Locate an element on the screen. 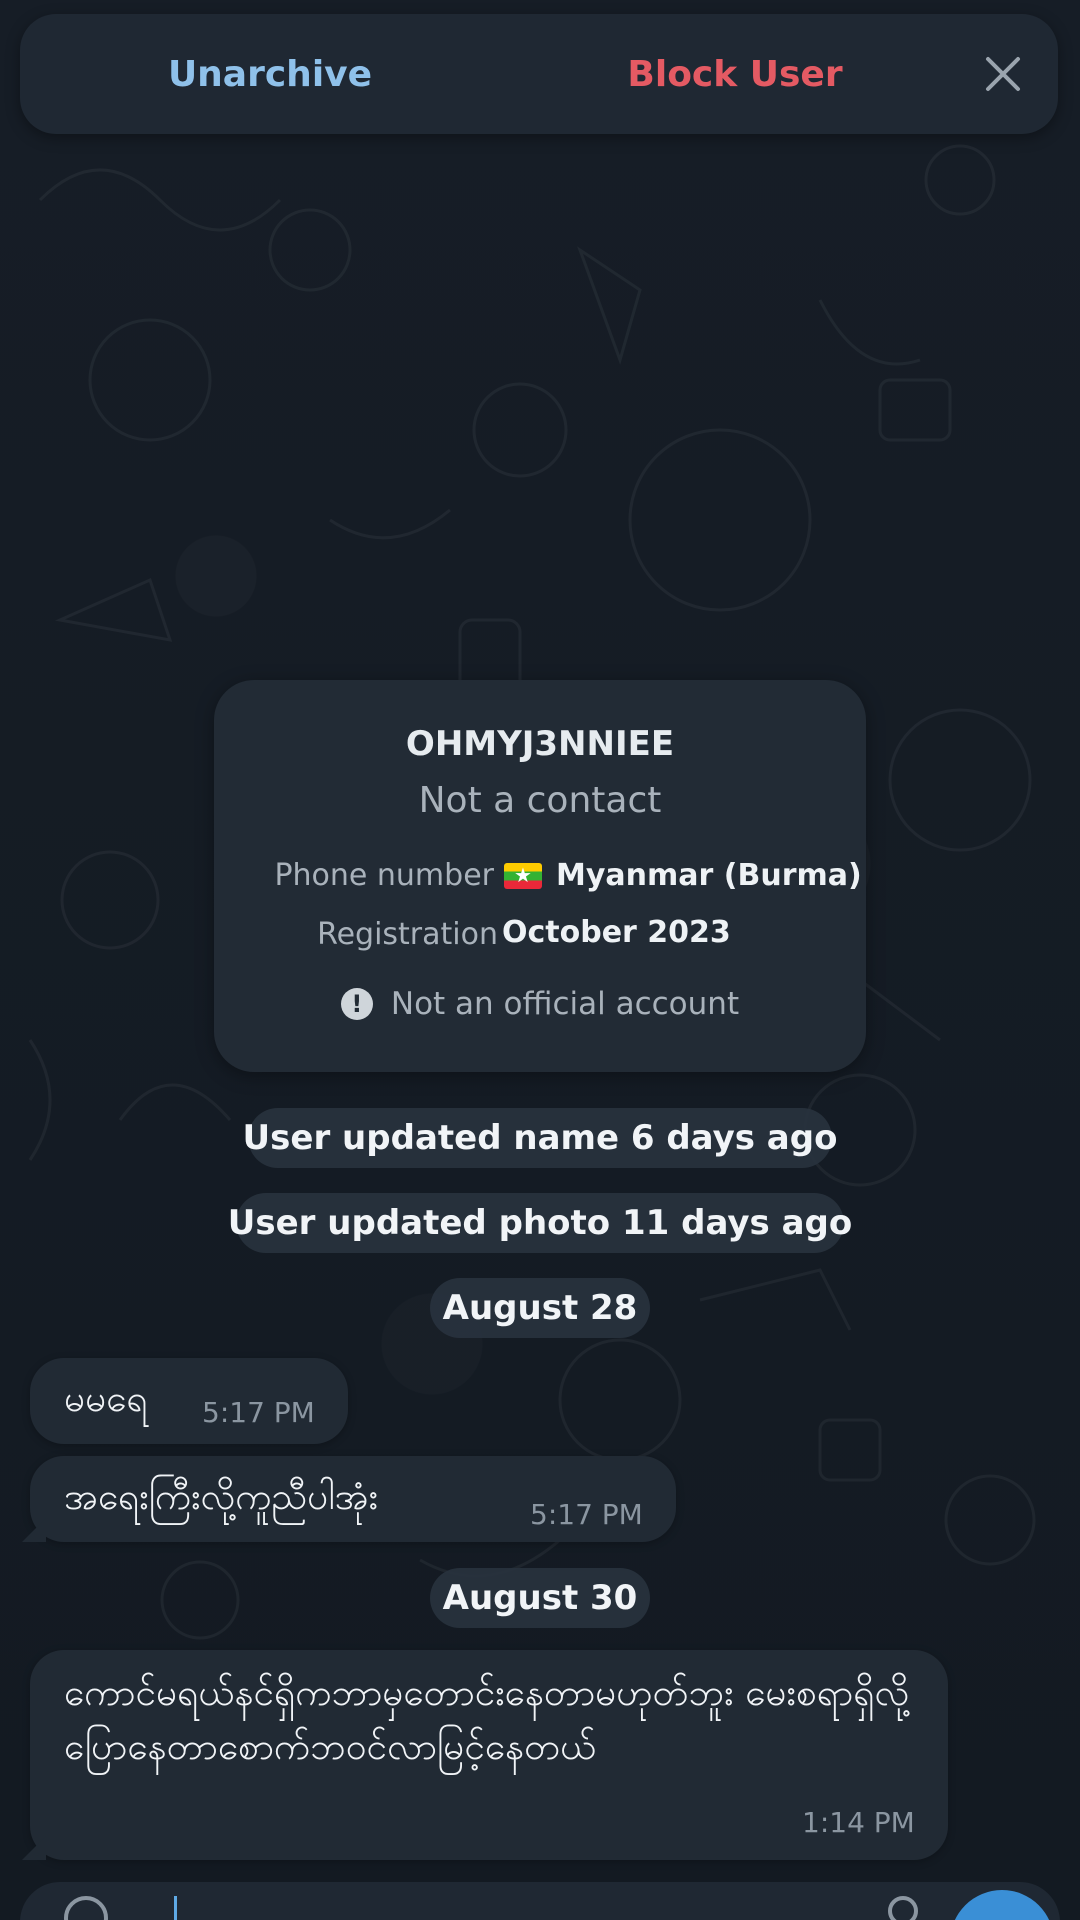  unarchive-button: Unarchive is located at coordinates (270, 74).